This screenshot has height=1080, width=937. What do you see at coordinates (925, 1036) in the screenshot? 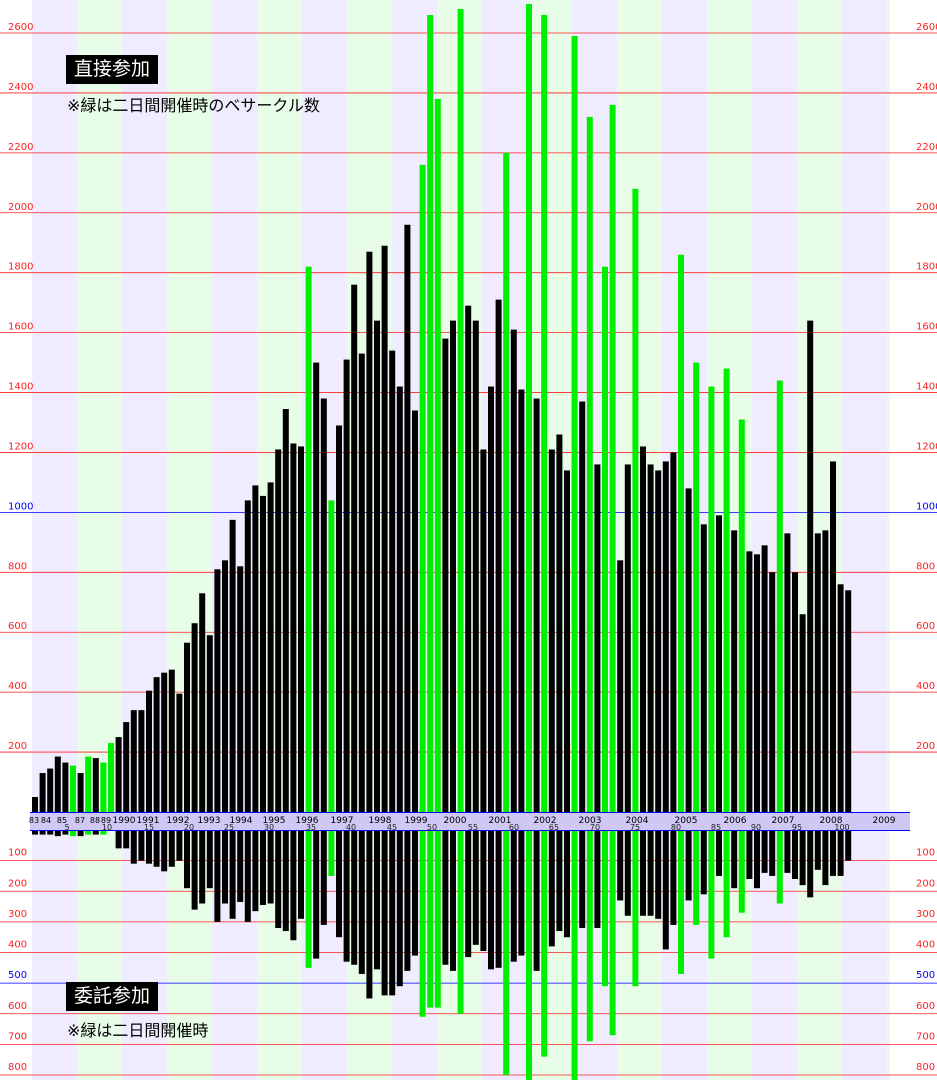
I see `lower-tick-label: 700` at bounding box center [925, 1036].